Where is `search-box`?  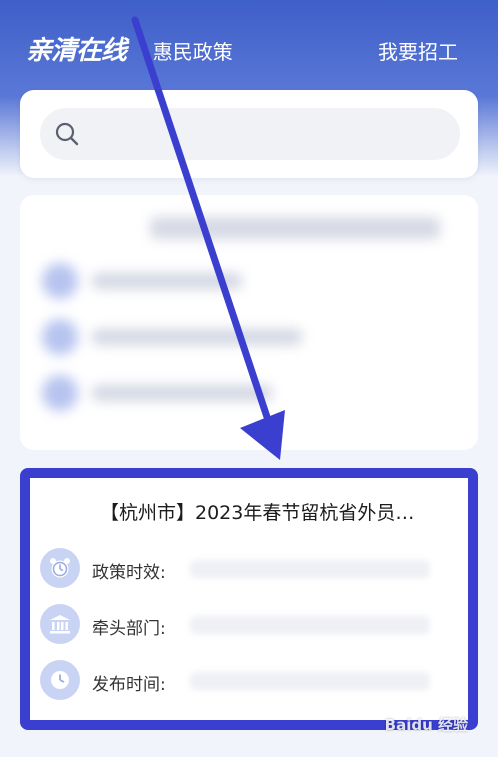
search-box is located at coordinates (250, 134).